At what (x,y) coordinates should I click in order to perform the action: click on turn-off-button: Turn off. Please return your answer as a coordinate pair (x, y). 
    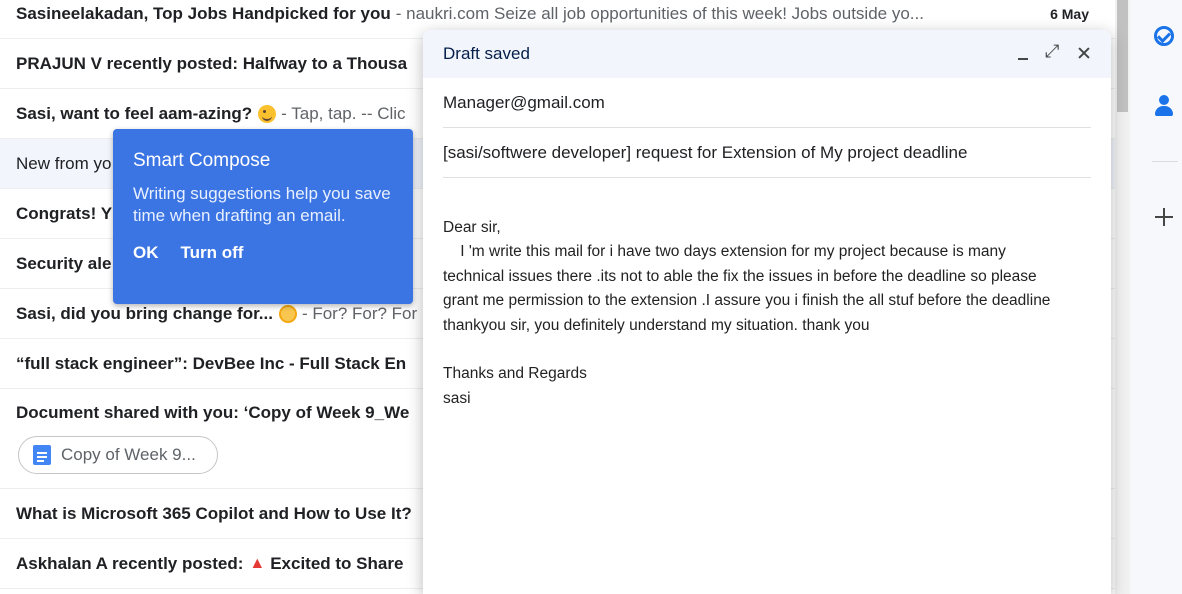
    Looking at the image, I should click on (212, 253).